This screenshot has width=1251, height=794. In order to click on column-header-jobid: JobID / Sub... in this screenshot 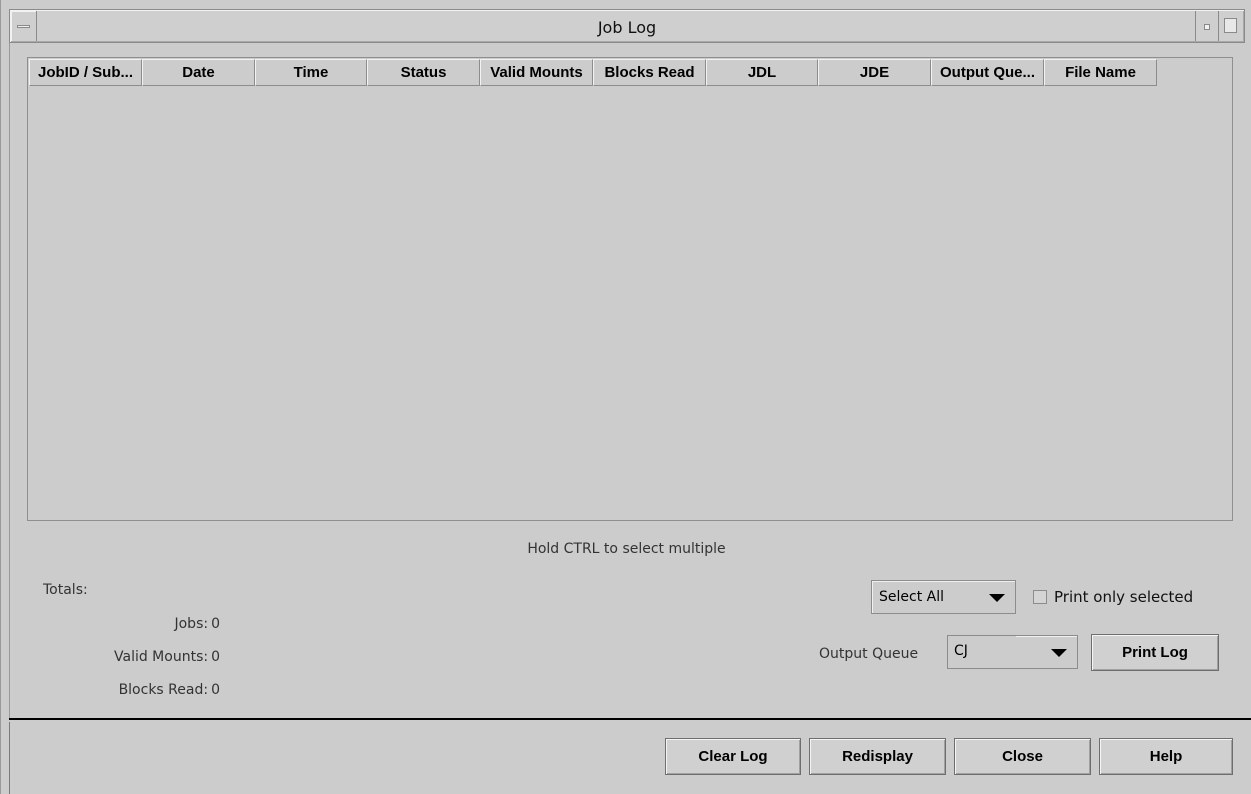, I will do `click(85, 72)`.